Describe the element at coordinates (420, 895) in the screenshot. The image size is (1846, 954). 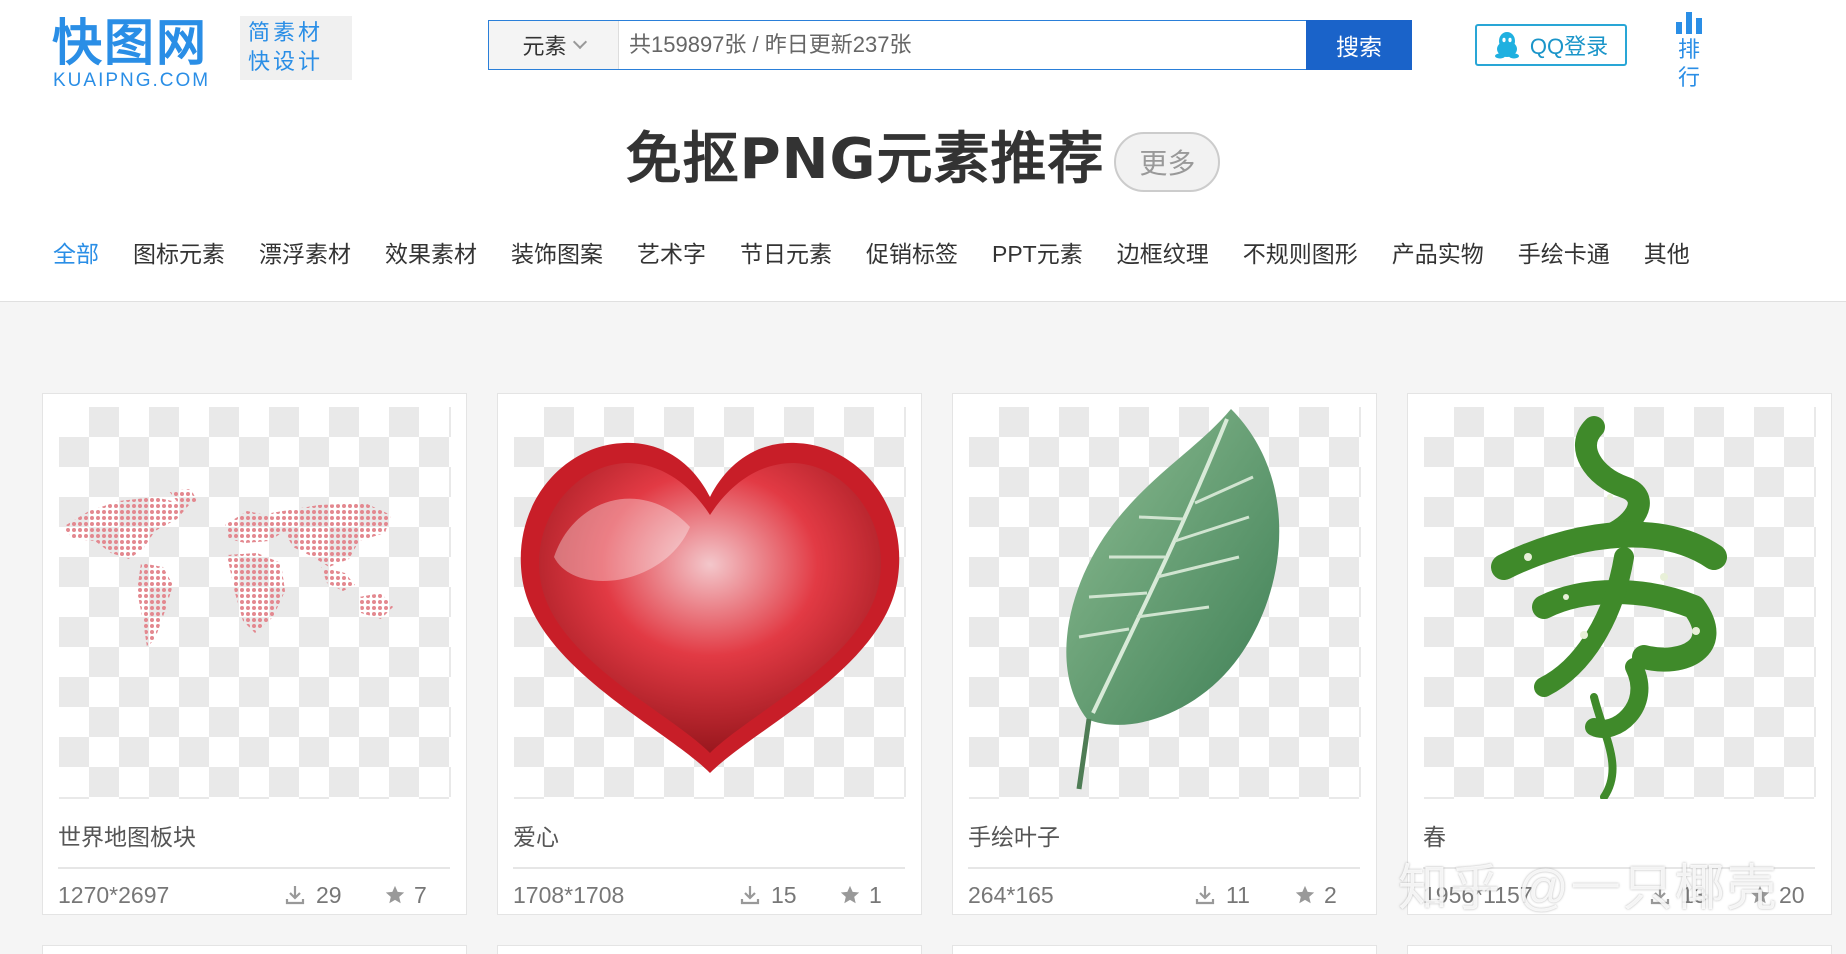
I see `favorite-count-value: 7` at that location.